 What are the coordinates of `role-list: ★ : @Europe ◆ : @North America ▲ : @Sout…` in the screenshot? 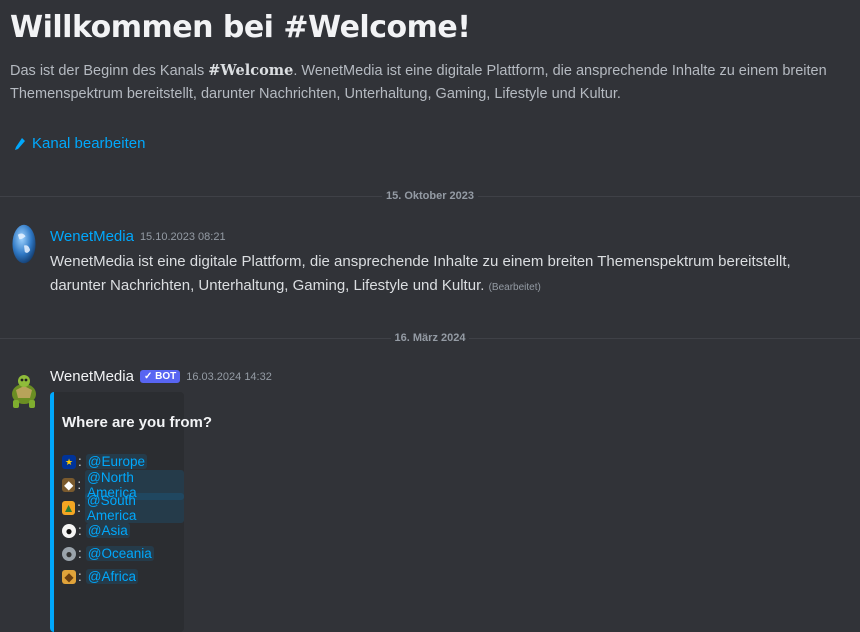 It's located at (123, 519).